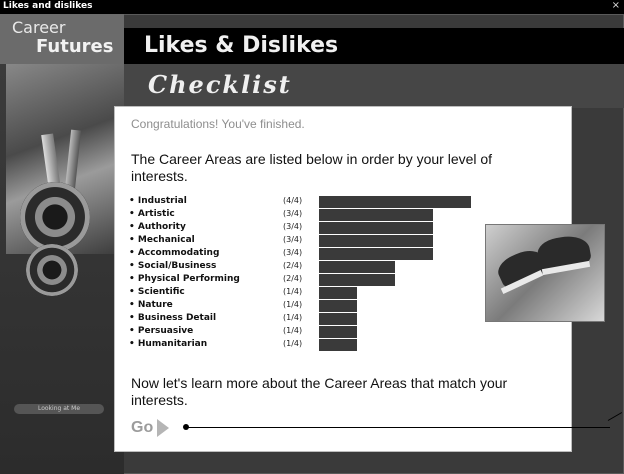 The image size is (624, 474). Describe the element at coordinates (161, 331) in the screenshot. I see `career-area-name: Persuasive` at that location.